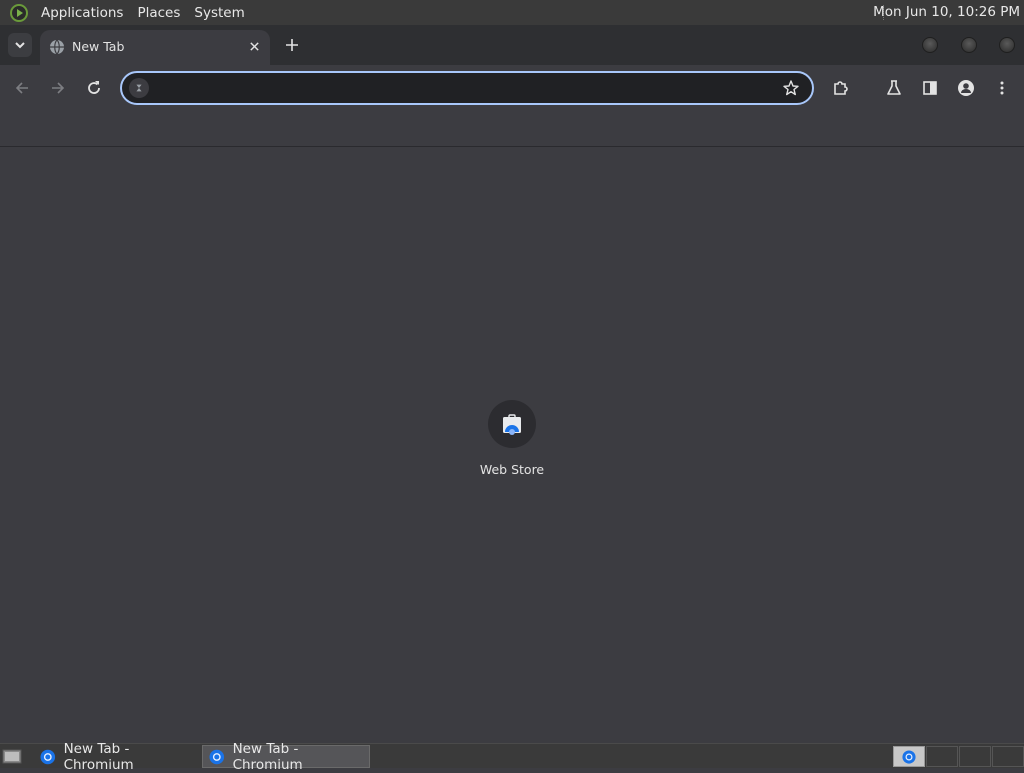  I want to click on arrow-right-icon, so click(58, 88).